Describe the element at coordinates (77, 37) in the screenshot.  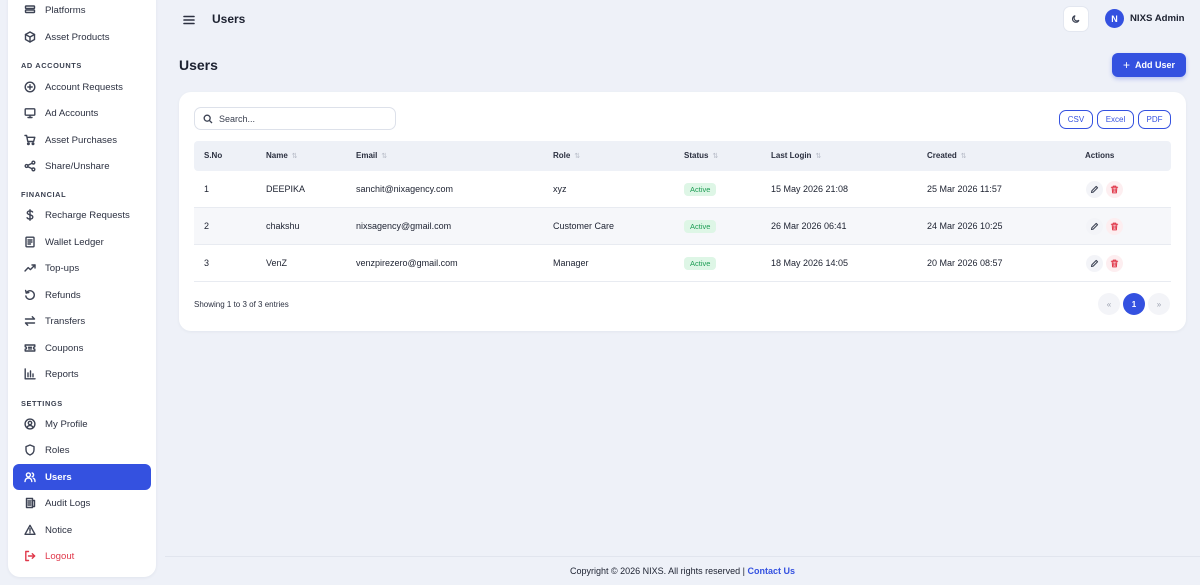
I see `sidebar-item-label: Asset Products` at that location.